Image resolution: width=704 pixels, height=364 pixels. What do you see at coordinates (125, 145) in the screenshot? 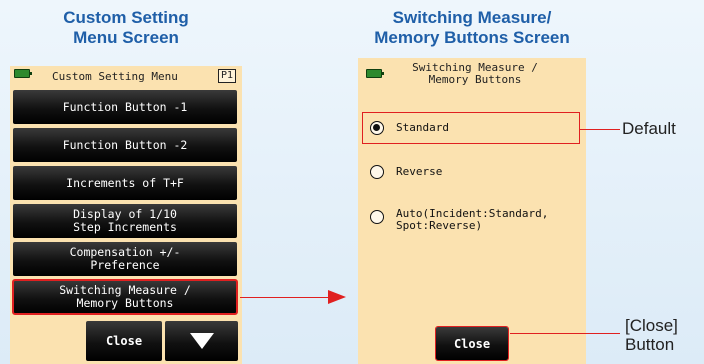
I see `menu-item-function-button-2: Function Button -2` at bounding box center [125, 145].